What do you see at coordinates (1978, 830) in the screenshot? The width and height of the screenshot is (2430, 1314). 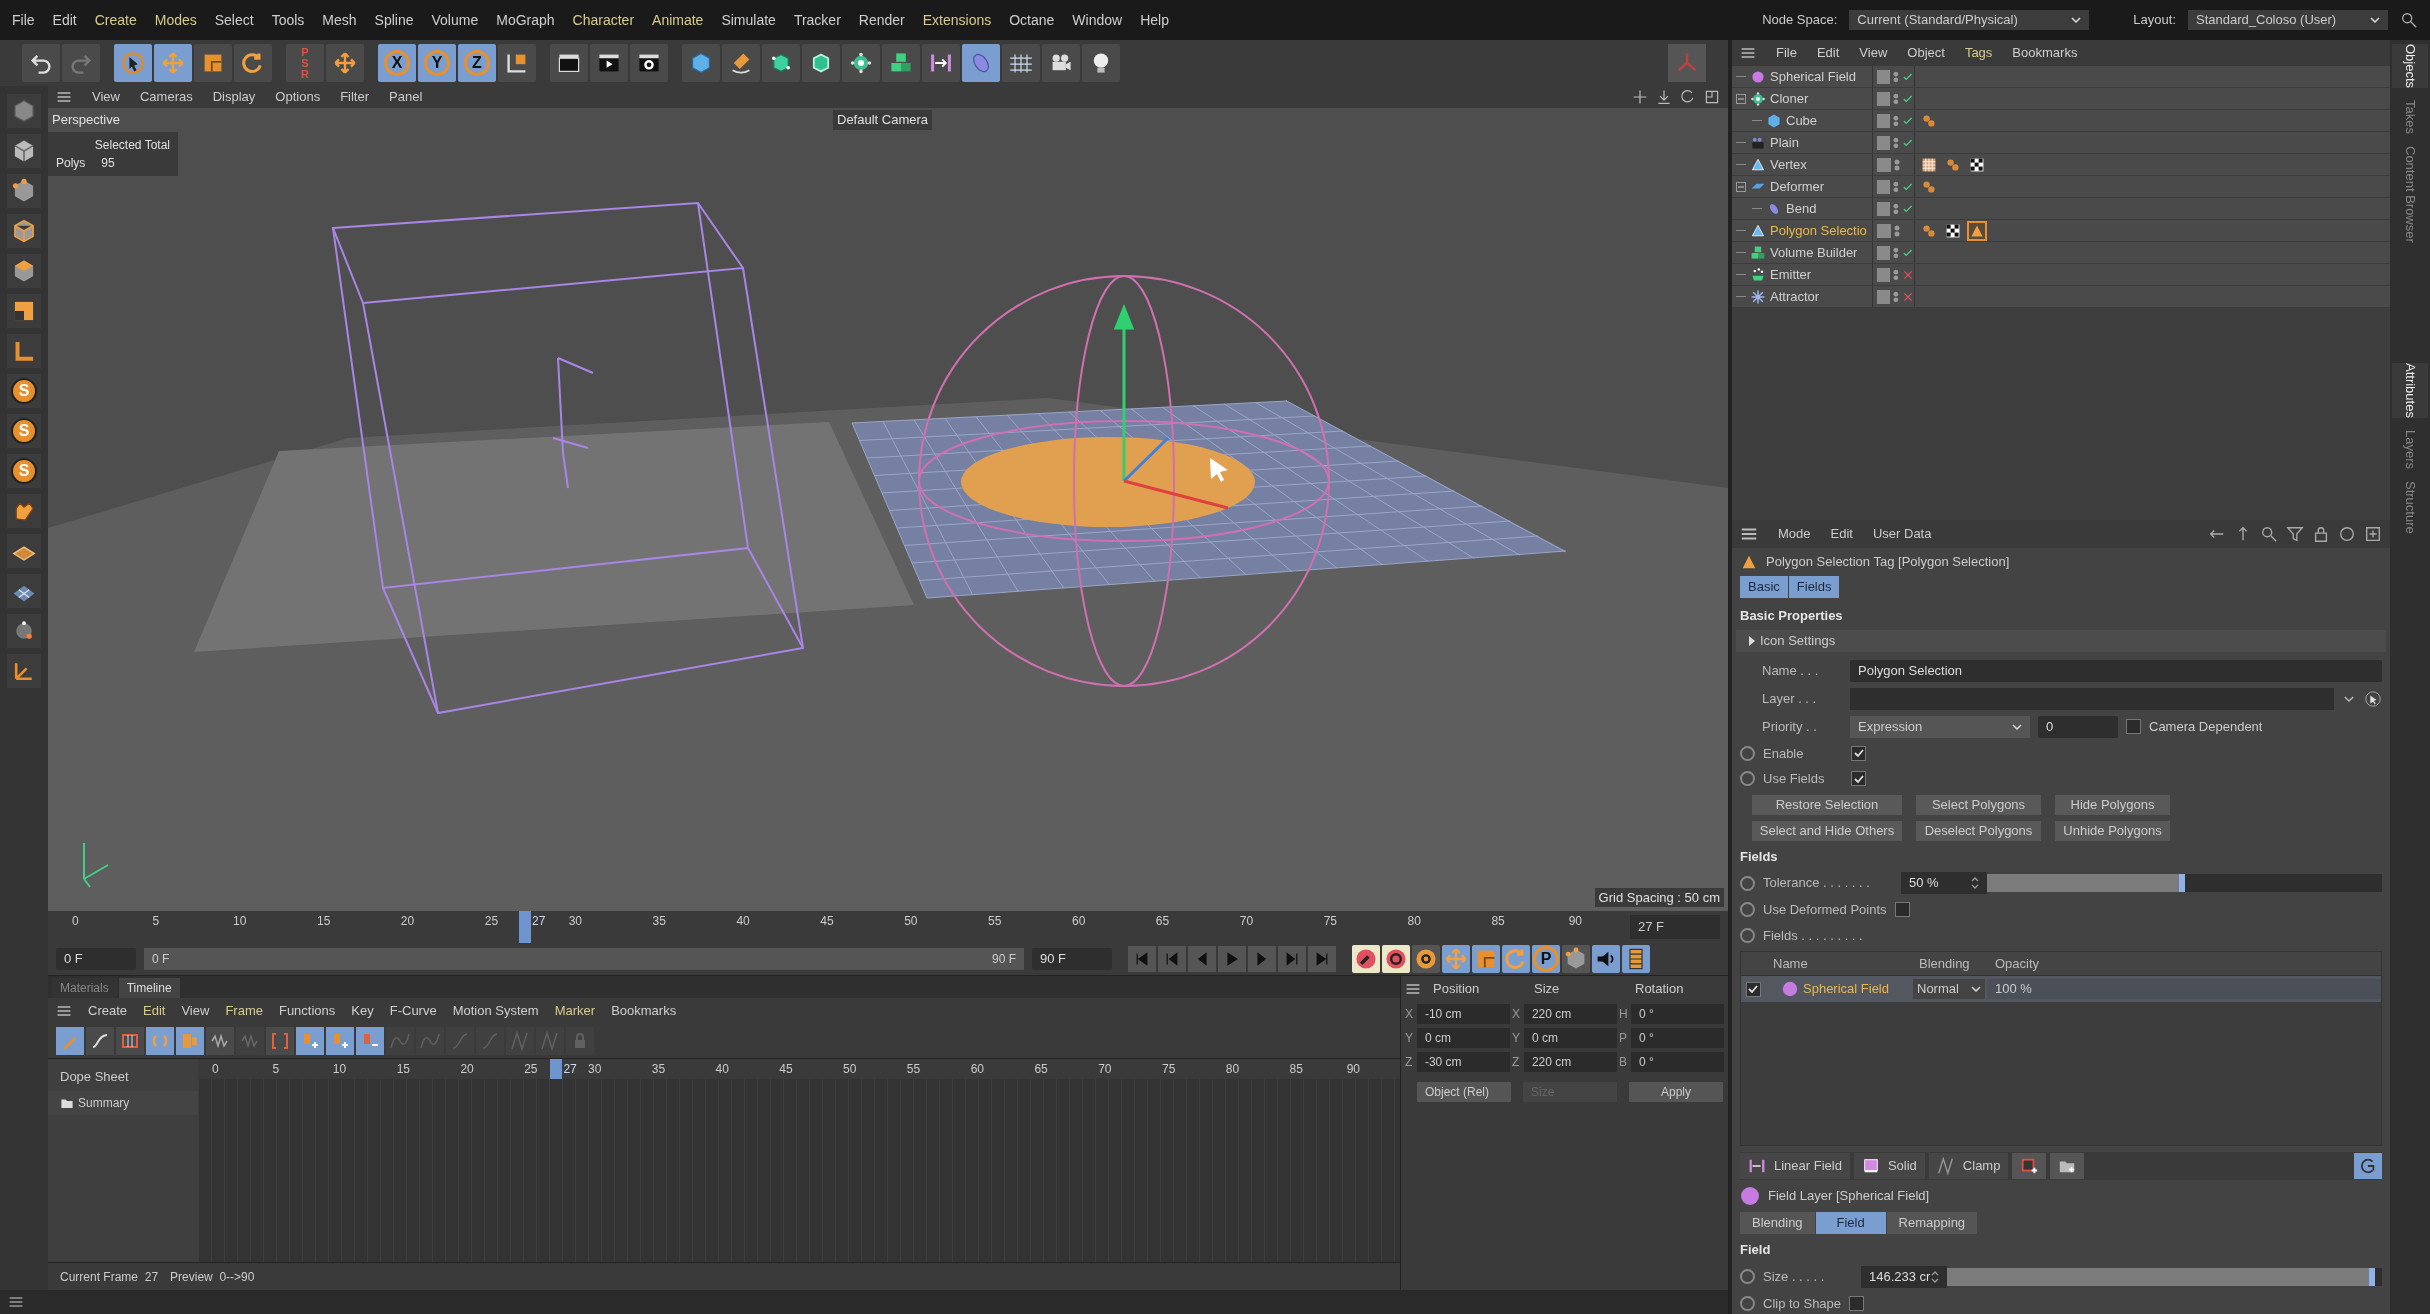 I see `action-button: Deselect Polygons` at bounding box center [1978, 830].